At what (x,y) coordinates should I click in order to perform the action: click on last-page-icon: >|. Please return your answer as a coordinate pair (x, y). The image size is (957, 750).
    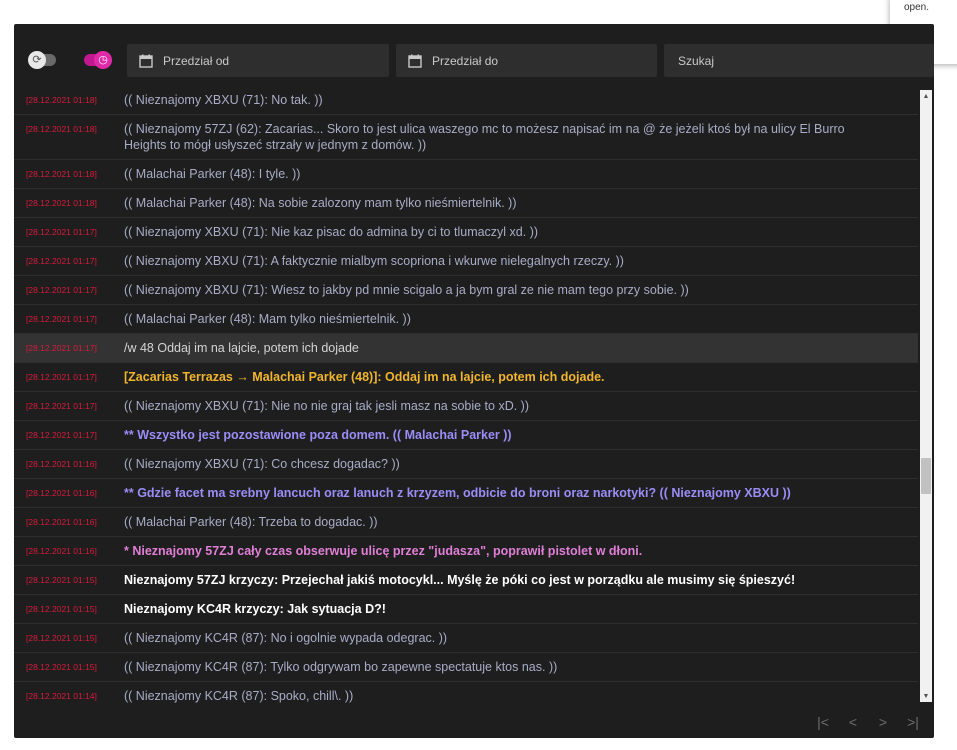
    Looking at the image, I should click on (913, 722).